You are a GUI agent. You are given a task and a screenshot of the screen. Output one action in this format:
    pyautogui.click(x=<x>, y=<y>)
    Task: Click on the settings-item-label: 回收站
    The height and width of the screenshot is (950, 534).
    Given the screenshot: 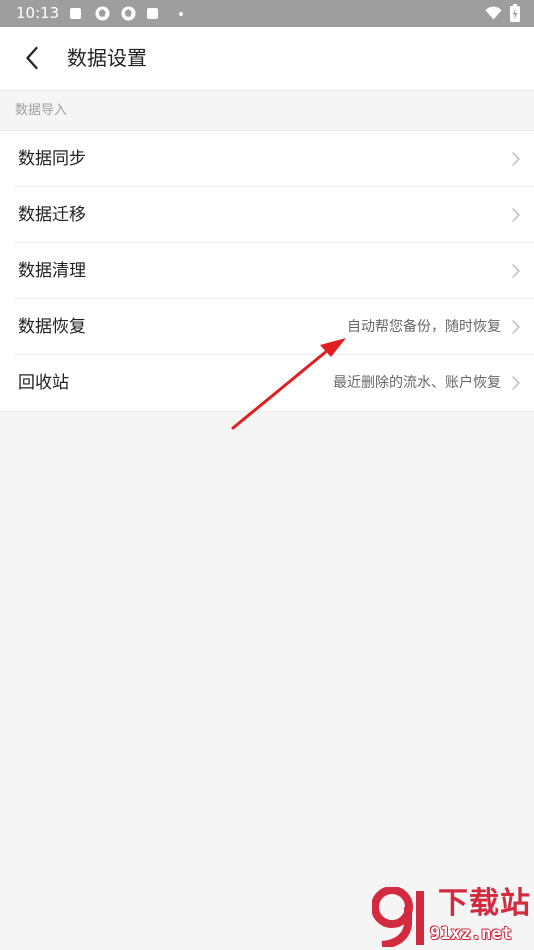 What is the action you would take?
    pyautogui.click(x=43, y=383)
    